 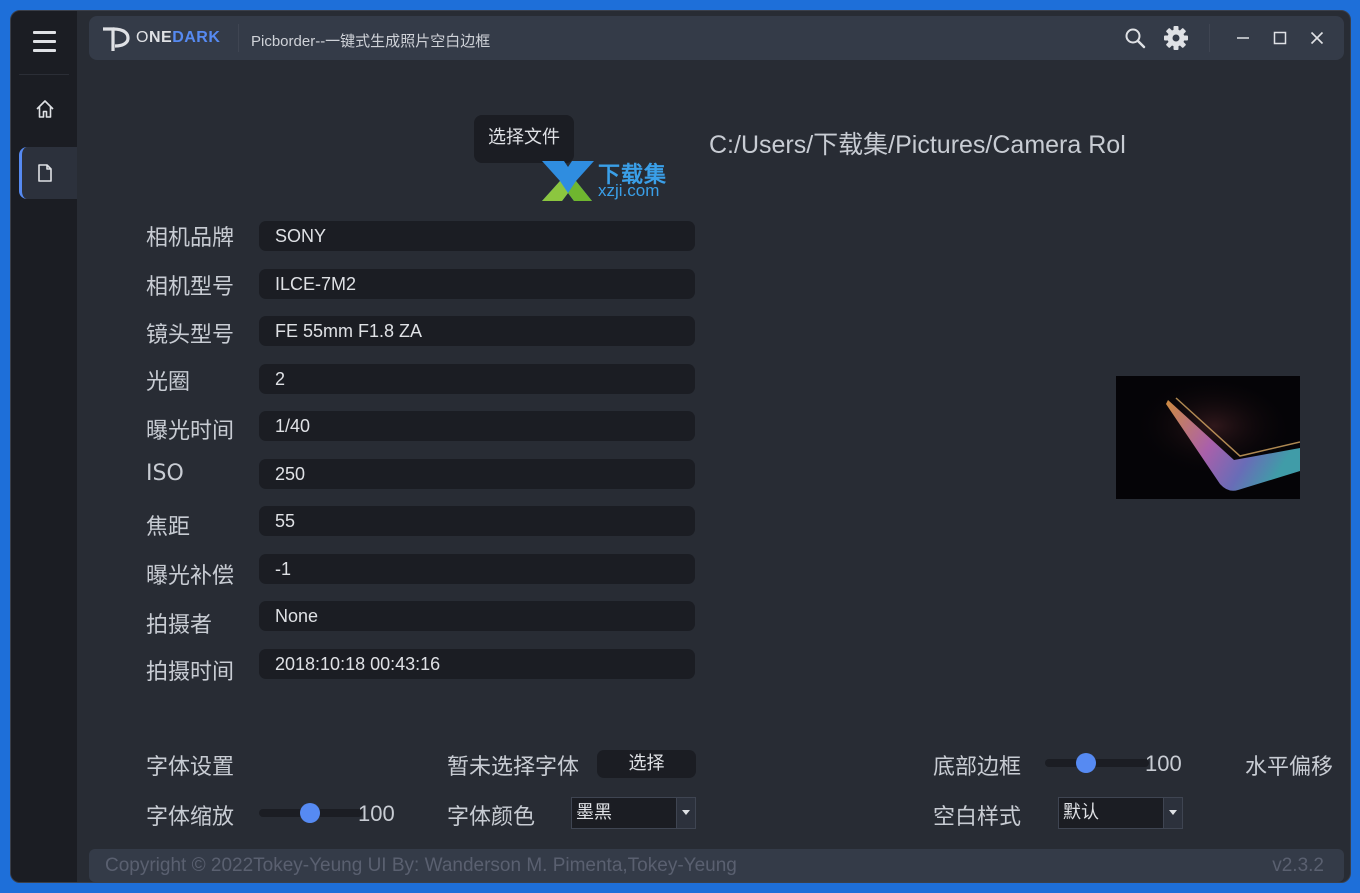 What do you see at coordinates (477, 379) in the screenshot?
I see `aperture-field: 2` at bounding box center [477, 379].